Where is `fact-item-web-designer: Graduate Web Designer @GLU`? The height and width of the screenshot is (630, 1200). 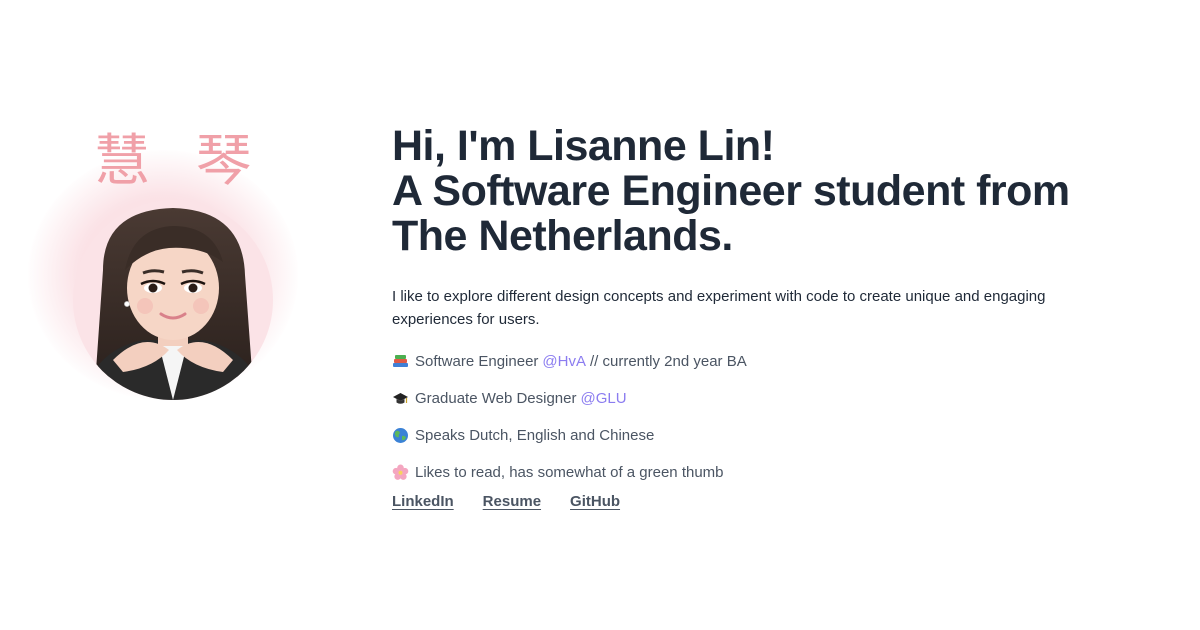 fact-item-web-designer: Graduate Web Designer @GLU is located at coordinates (772, 398).